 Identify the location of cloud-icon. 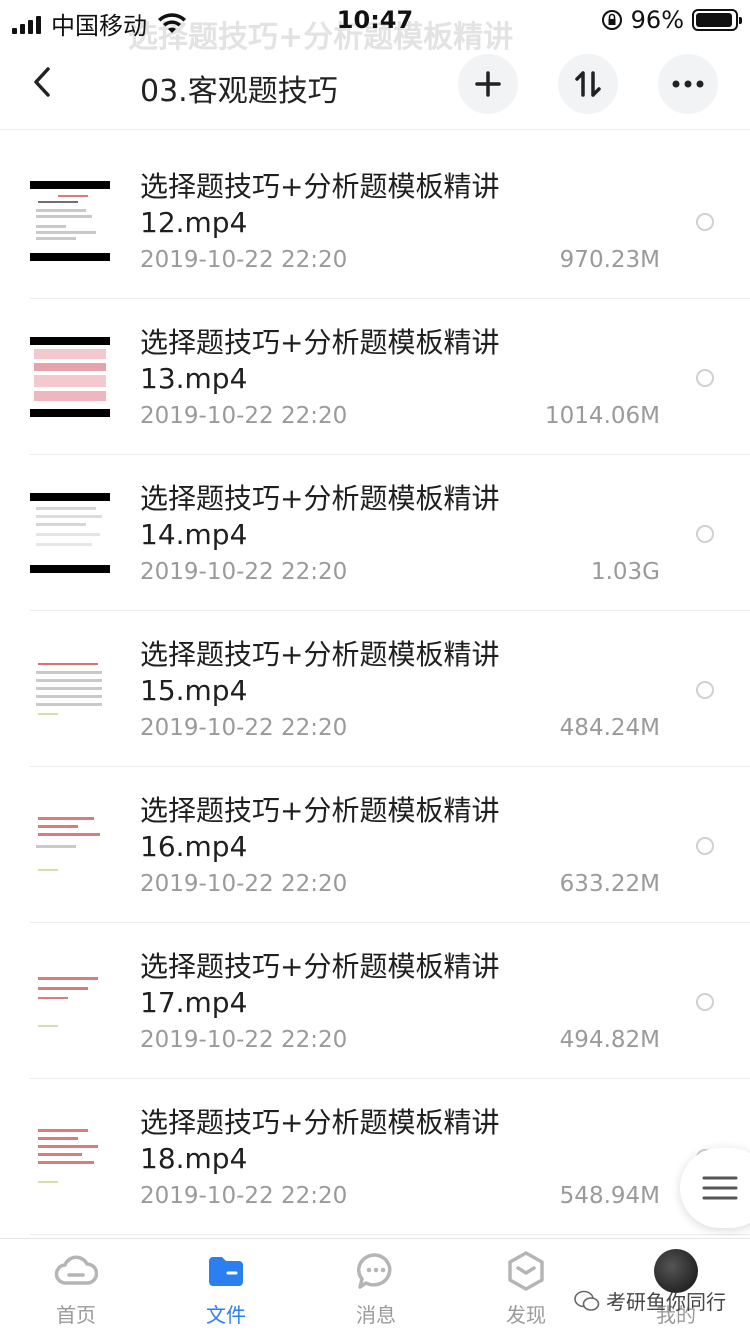
(76, 1271).